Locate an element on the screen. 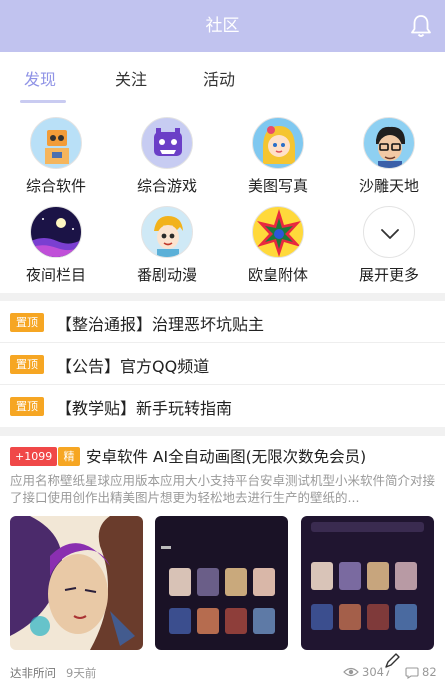 The height and width of the screenshot is (681, 445). category-lucky: 欧皇附体 is located at coordinates (278, 245).